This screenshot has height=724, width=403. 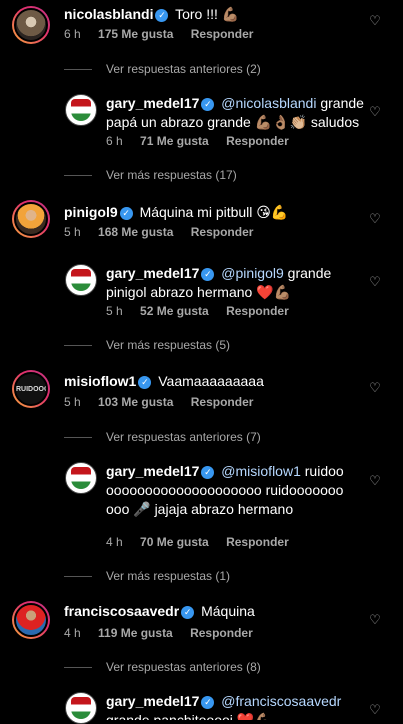 I want to click on comment-meta: 6 h 175 Me gusta Responder, so click(x=165, y=34).